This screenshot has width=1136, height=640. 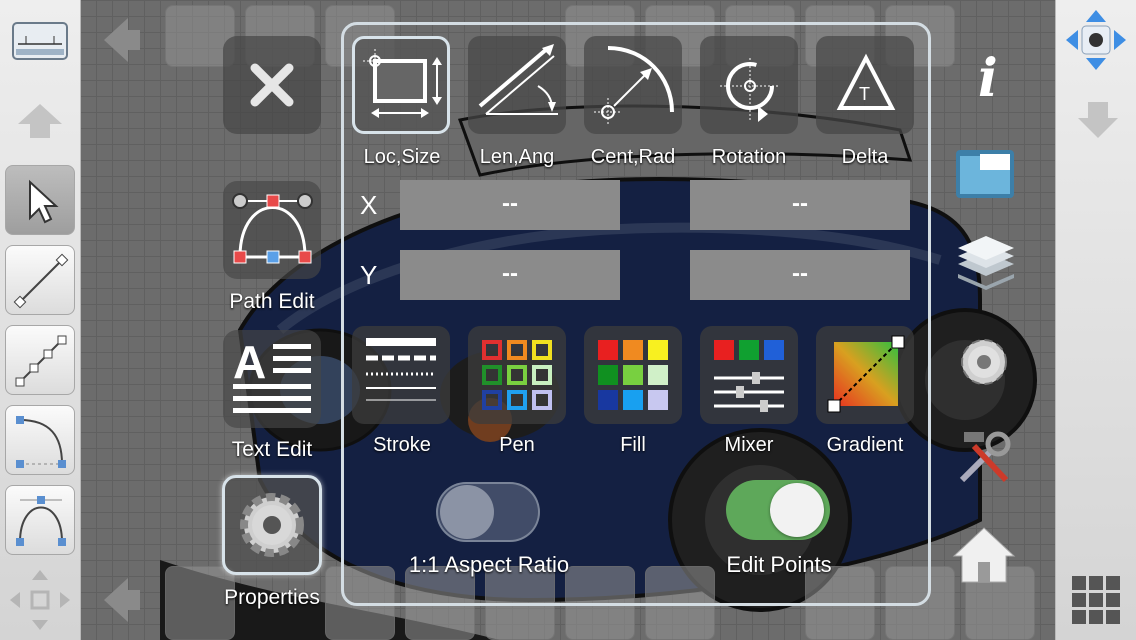 I want to click on scroll-up-icon, so click(x=40, y=120).